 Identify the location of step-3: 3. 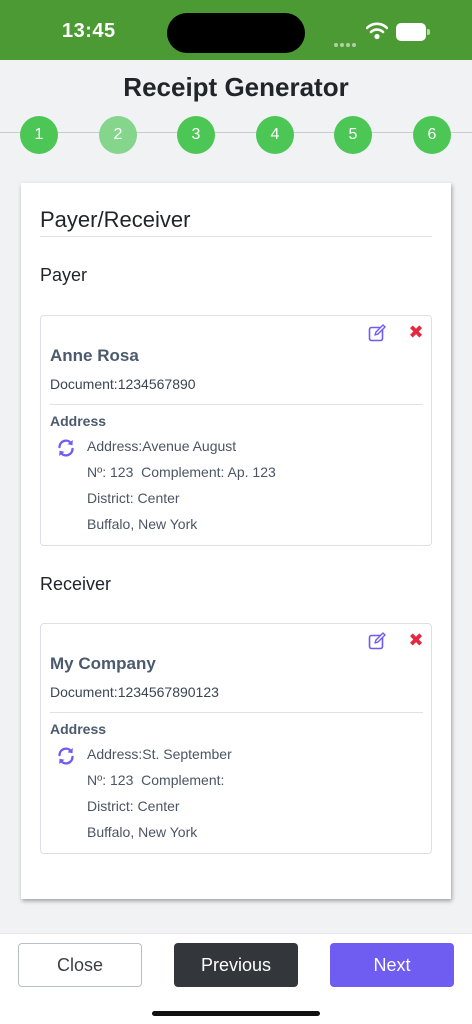
(196, 135).